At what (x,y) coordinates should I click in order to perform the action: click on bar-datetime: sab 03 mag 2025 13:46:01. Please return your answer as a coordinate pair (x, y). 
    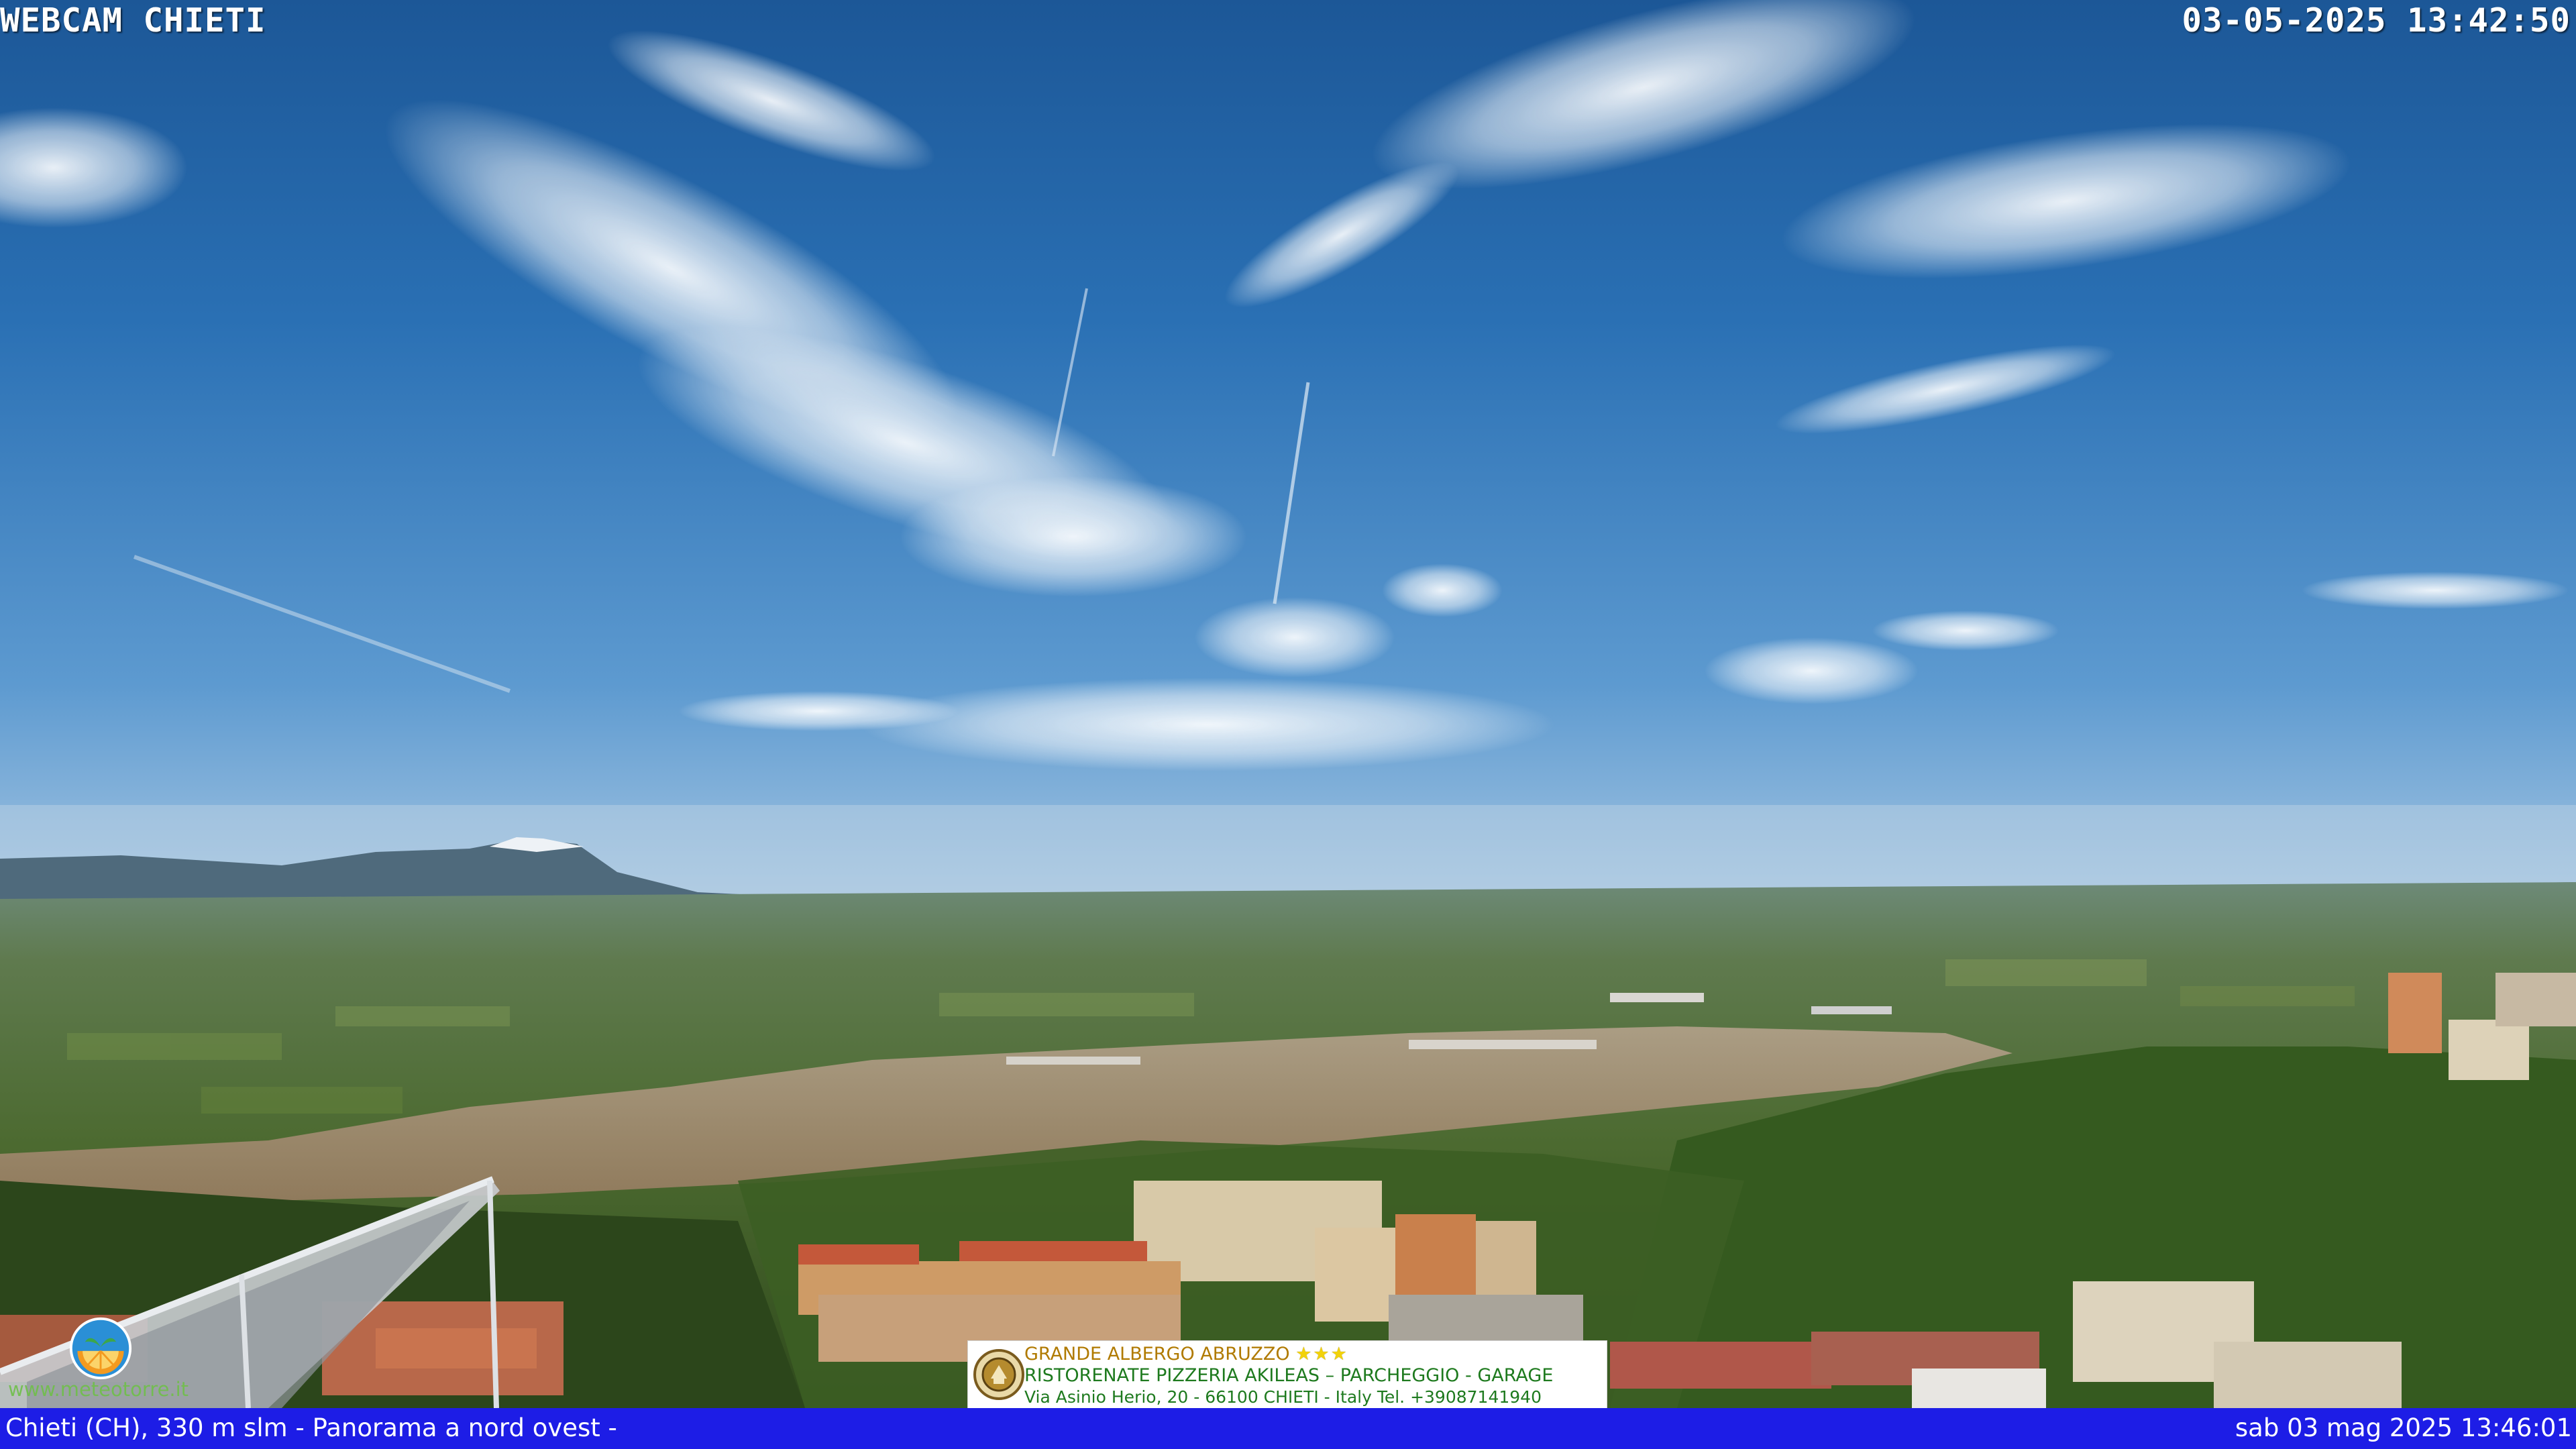
    Looking at the image, I should click on (2403, 1427).